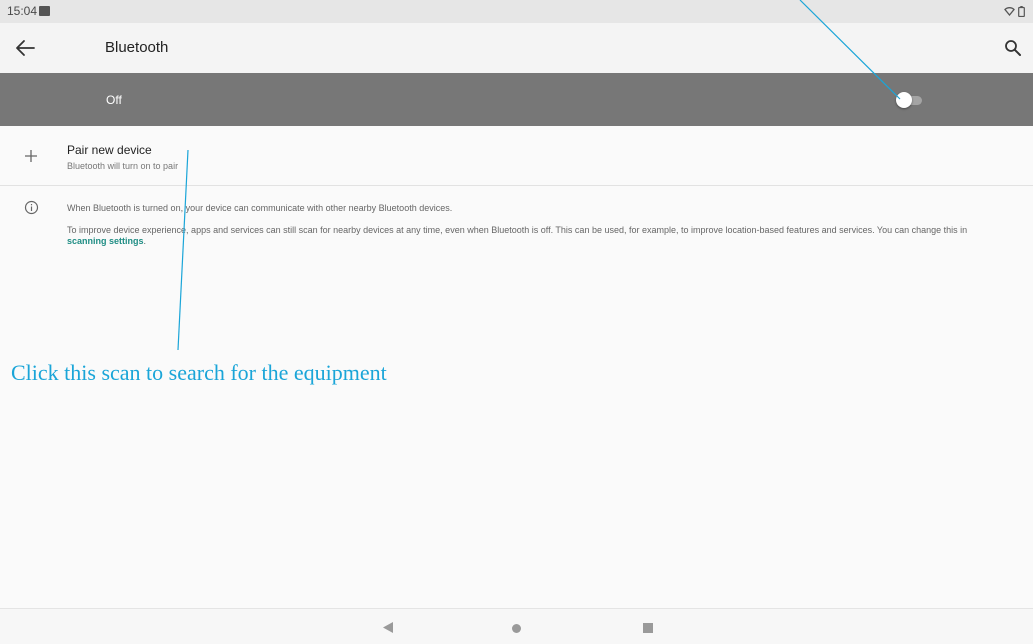 This screenshot has height=644, width=1033. What do you see at coordinates (44, 11) in the screenshot?
I see `image-icon` at bounding box center [44, 11].